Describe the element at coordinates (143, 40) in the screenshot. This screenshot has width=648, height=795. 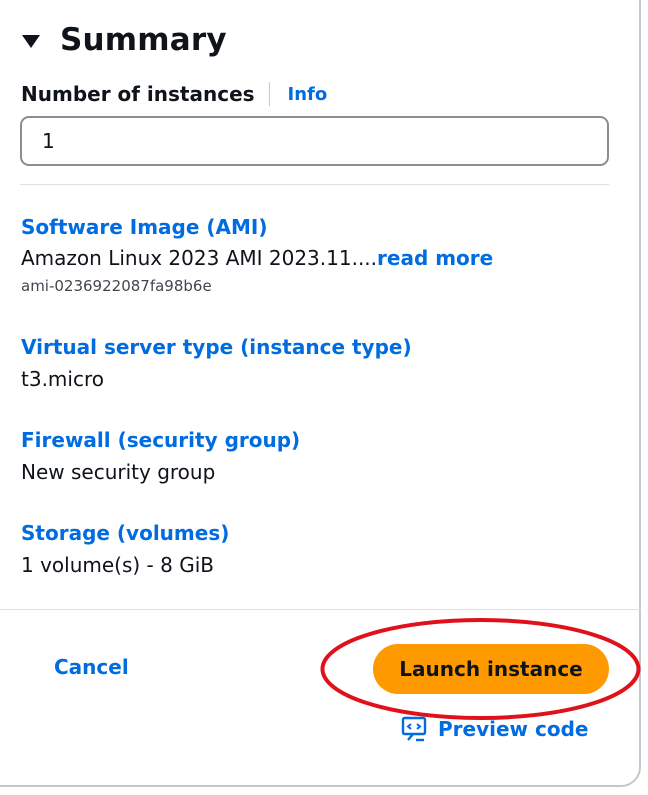
I see `summary-title: Summary` at that location.